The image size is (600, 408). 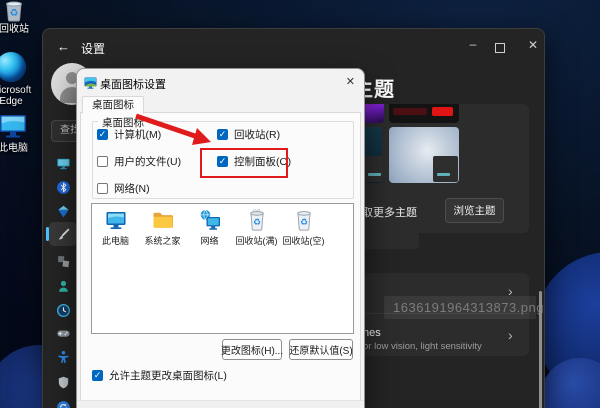 I want to click on accessibility-icon, so click(x=63, y=357).